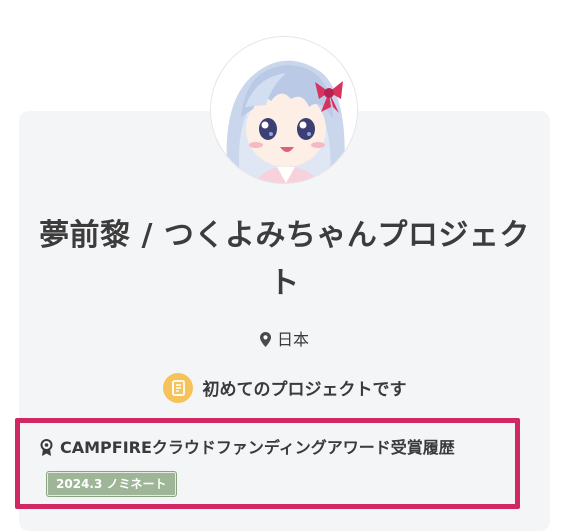  I want to click on location-row: 日本, so click(284, 341).